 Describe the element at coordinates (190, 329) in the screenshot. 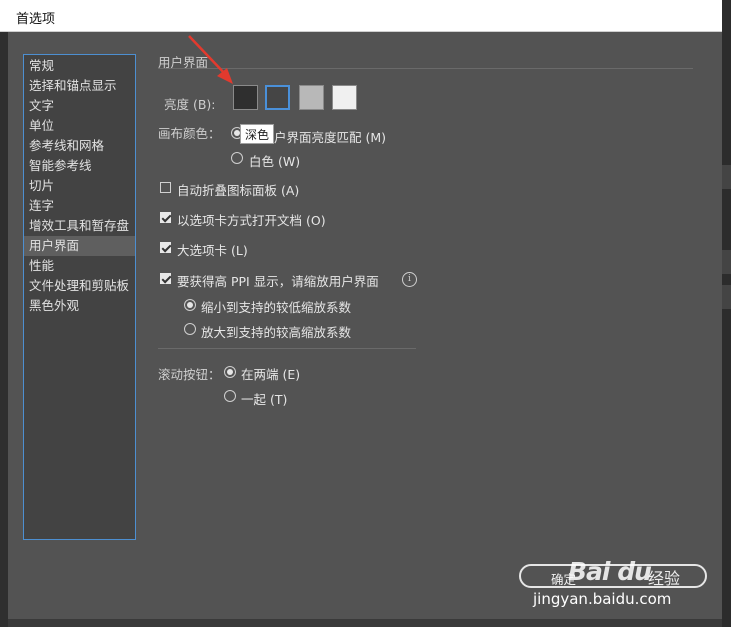

I see `scale-up-radio` at that location.